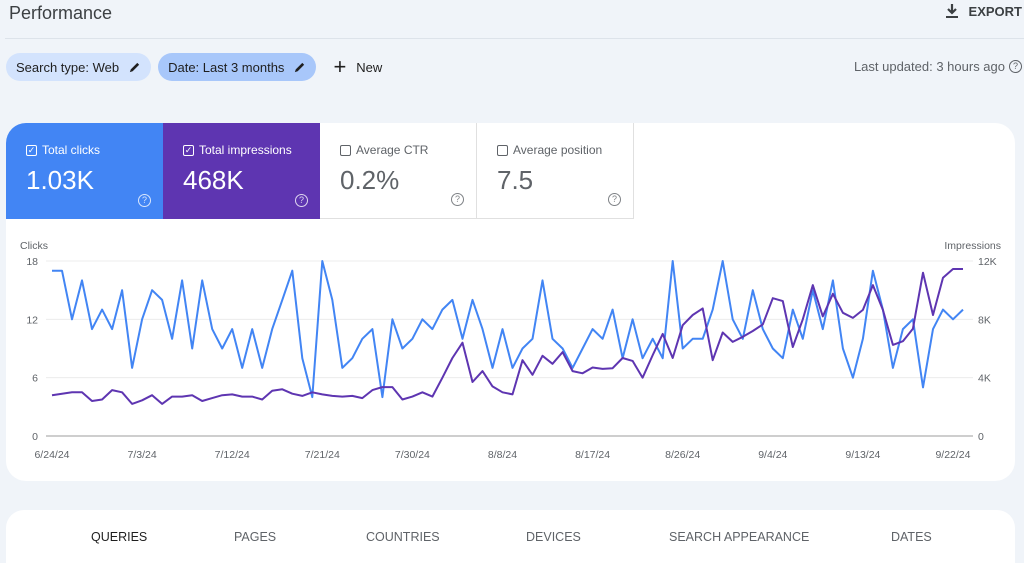 The width and height of the screenshot is (1024, 563). I want to click on export-label: EXPORT, so click(995, 11).